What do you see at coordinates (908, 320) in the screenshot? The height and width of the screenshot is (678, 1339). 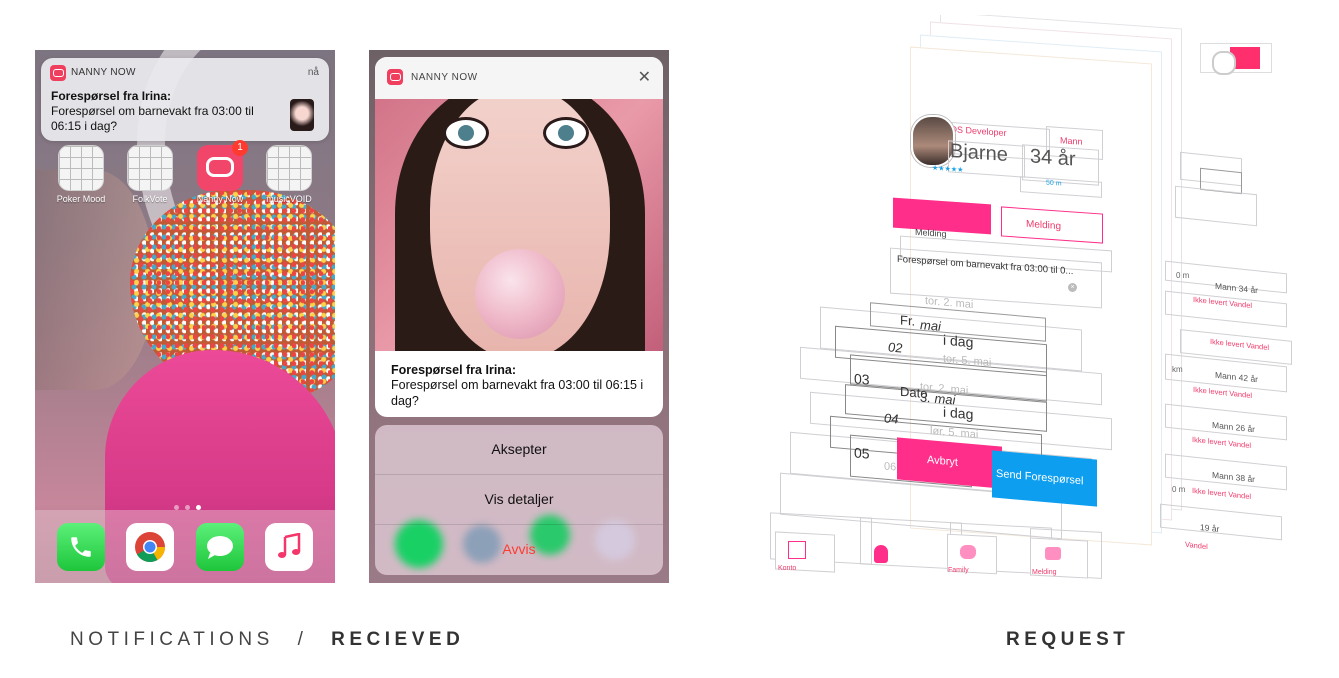 I see `picker-date: Fr.` at bounding box center [908, 320].